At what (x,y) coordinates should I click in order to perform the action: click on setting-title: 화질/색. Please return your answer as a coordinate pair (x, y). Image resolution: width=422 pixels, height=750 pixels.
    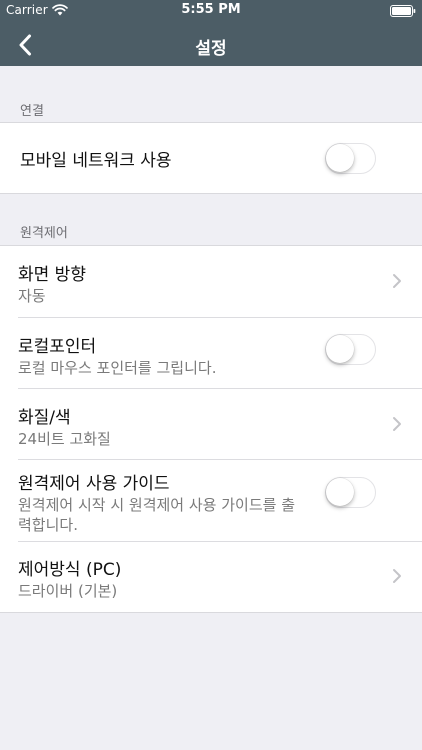
    Looking at the image, I should click on (44, 418).